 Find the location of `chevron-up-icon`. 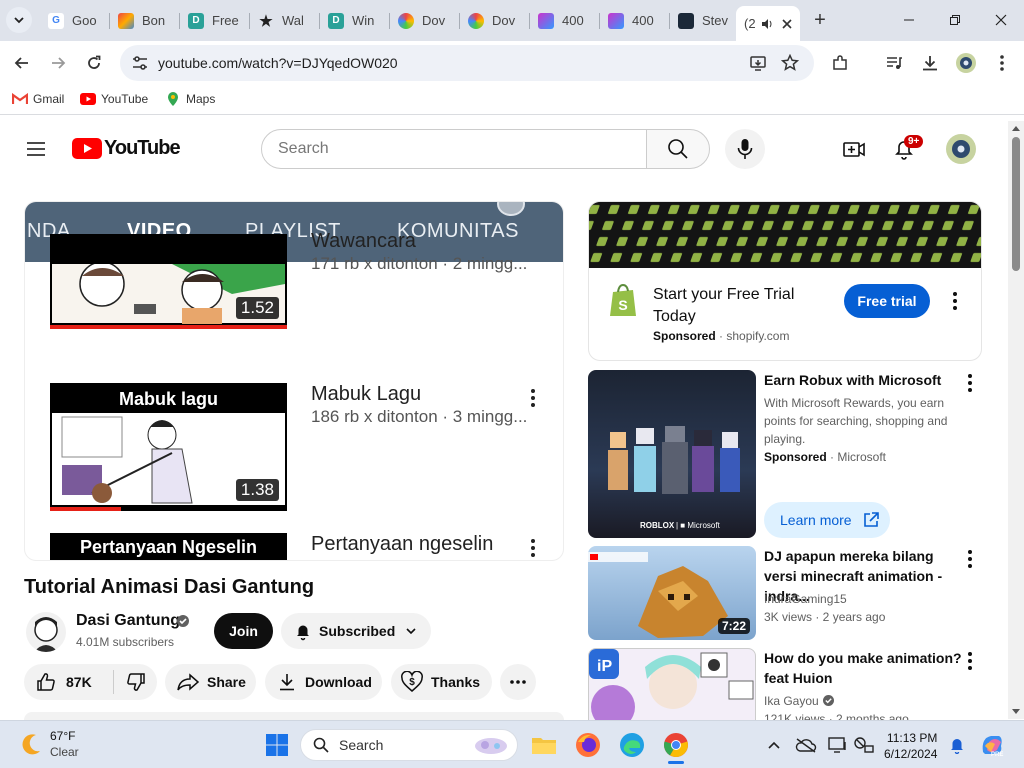

chevron-up-icon is located at coordinates (774, 745).